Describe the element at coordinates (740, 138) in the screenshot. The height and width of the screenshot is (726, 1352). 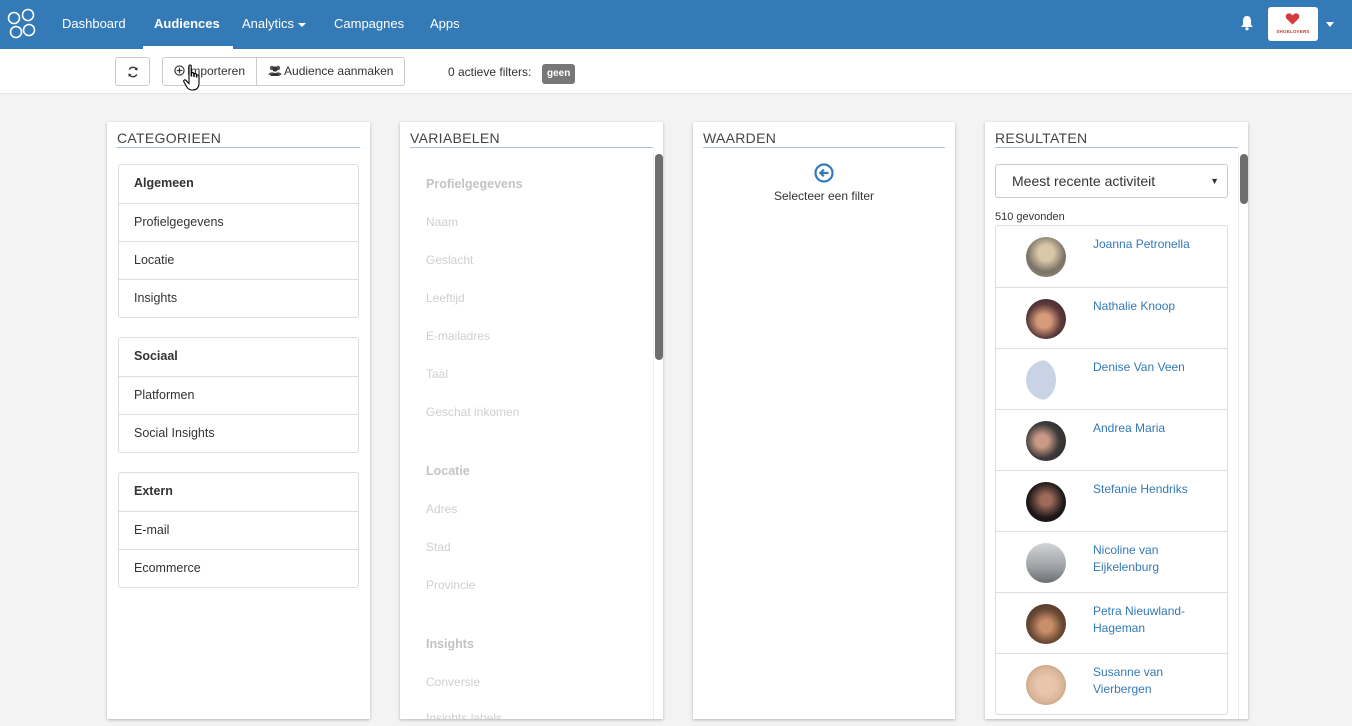
I see `values-title: WAARDEN` at that location.